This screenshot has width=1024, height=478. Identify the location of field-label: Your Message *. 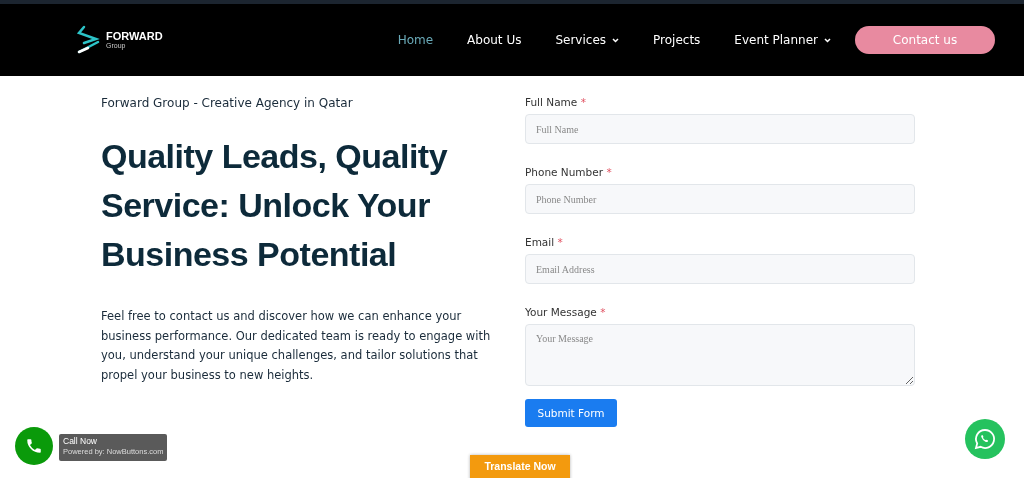
(566, 312).